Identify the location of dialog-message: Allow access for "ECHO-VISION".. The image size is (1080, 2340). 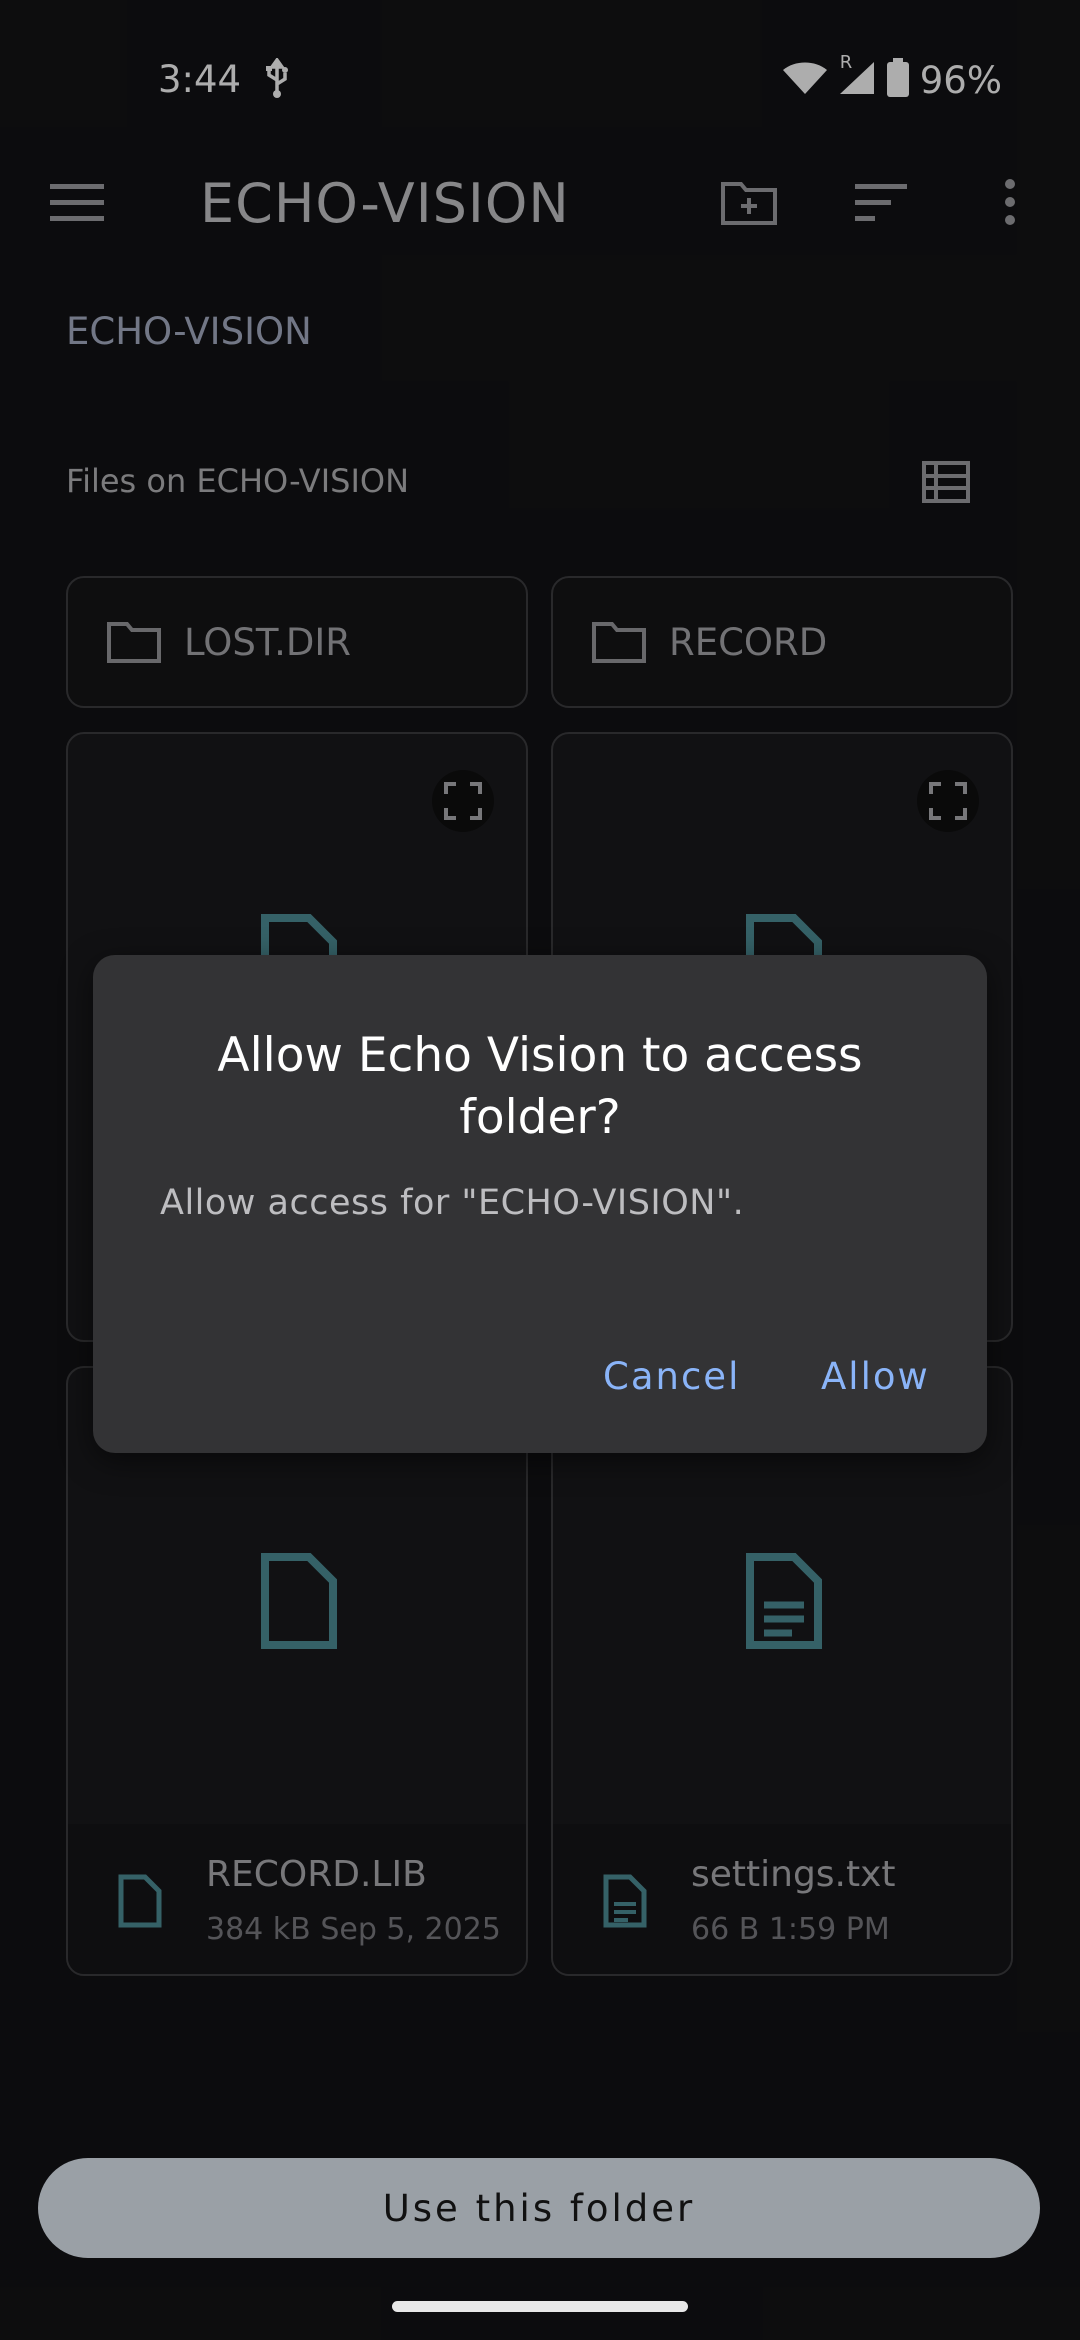
(452, 1203).